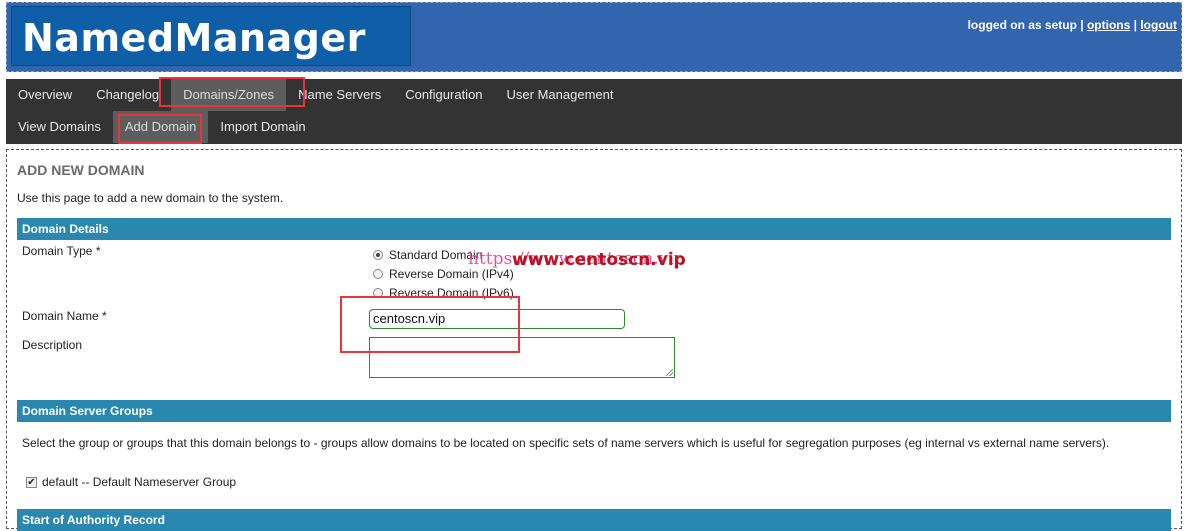 This screenshot has height=531, width=1196. I want to click on nav-item-name-servers: Name Servers, so click(339, 95).